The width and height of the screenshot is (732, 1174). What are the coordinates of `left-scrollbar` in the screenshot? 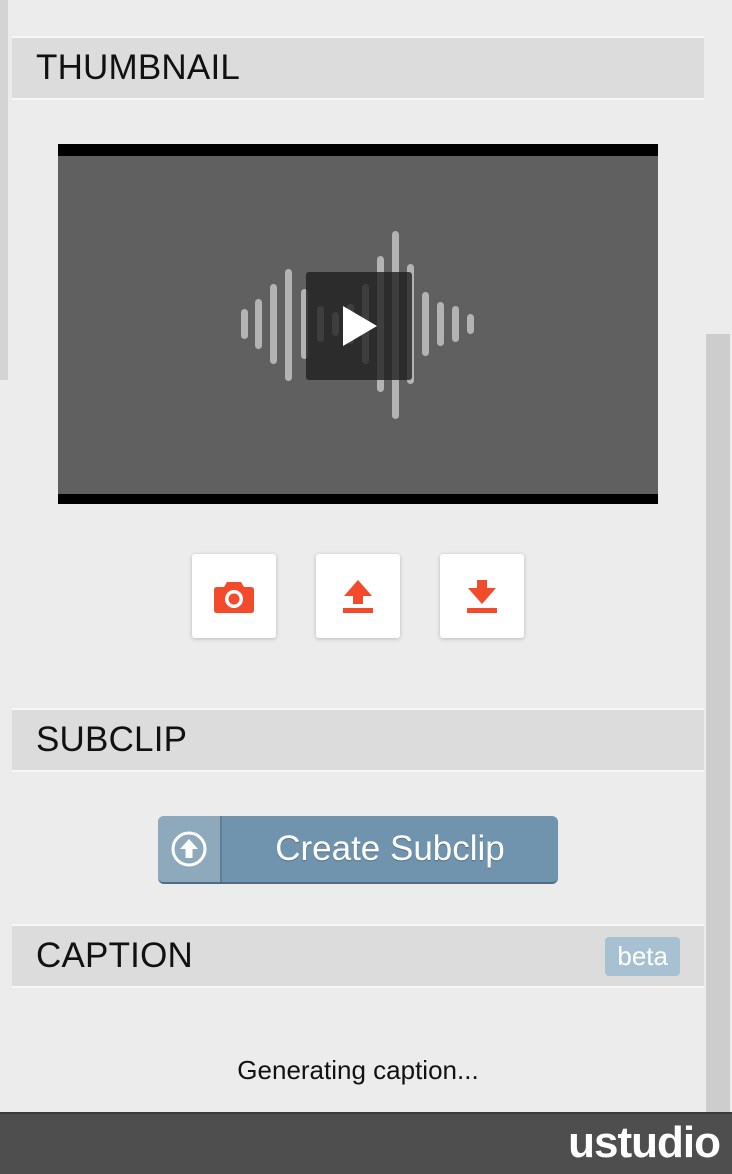 It's located at (4, 190).